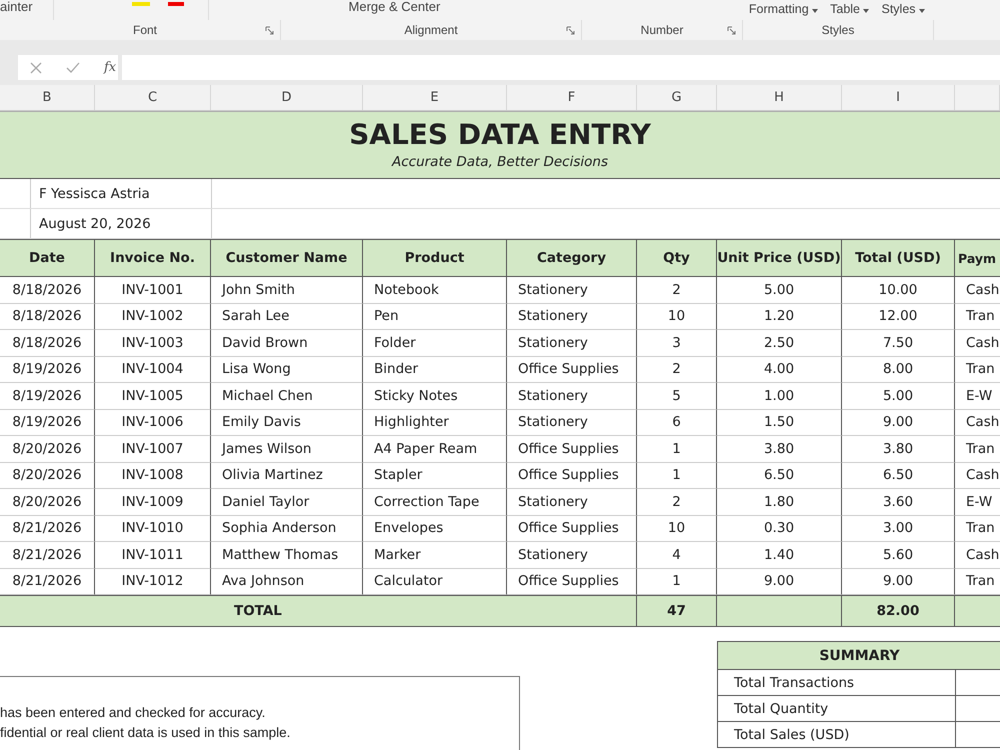 The height and width of the screenshot is (750, 1000). What do you see at coordinates (677, 369) in the screenshot?
I see `table-cell: 2` at bounding box center [677, 369].